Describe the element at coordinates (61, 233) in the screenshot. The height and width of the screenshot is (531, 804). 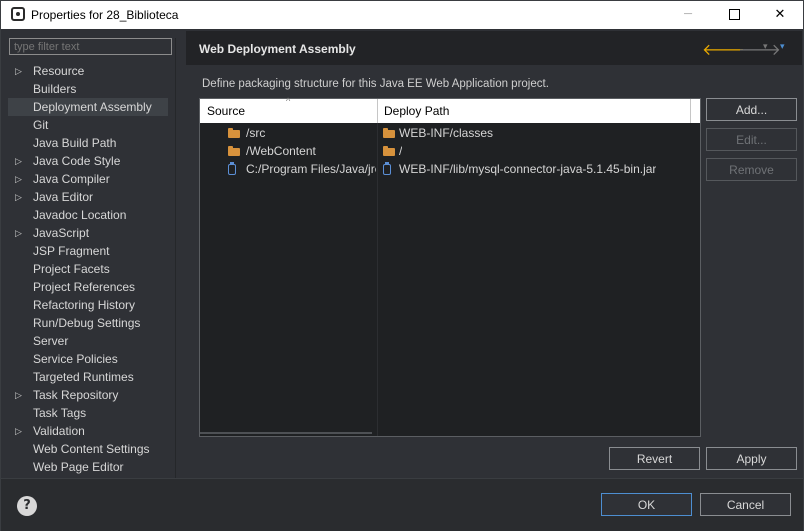
I see `tree-item-label: JavaScript` at that location.